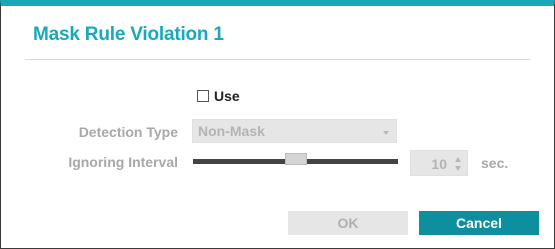  I want to click on stepper-up-icon, so click(458, 159).